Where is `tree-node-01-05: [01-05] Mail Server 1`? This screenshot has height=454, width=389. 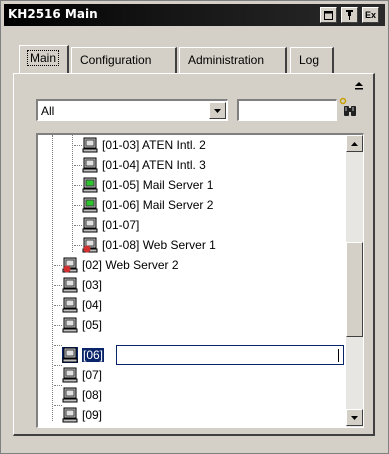
tree-node-01-05: [01-05] Mail Server 1 is located at coordinates (147, 185).